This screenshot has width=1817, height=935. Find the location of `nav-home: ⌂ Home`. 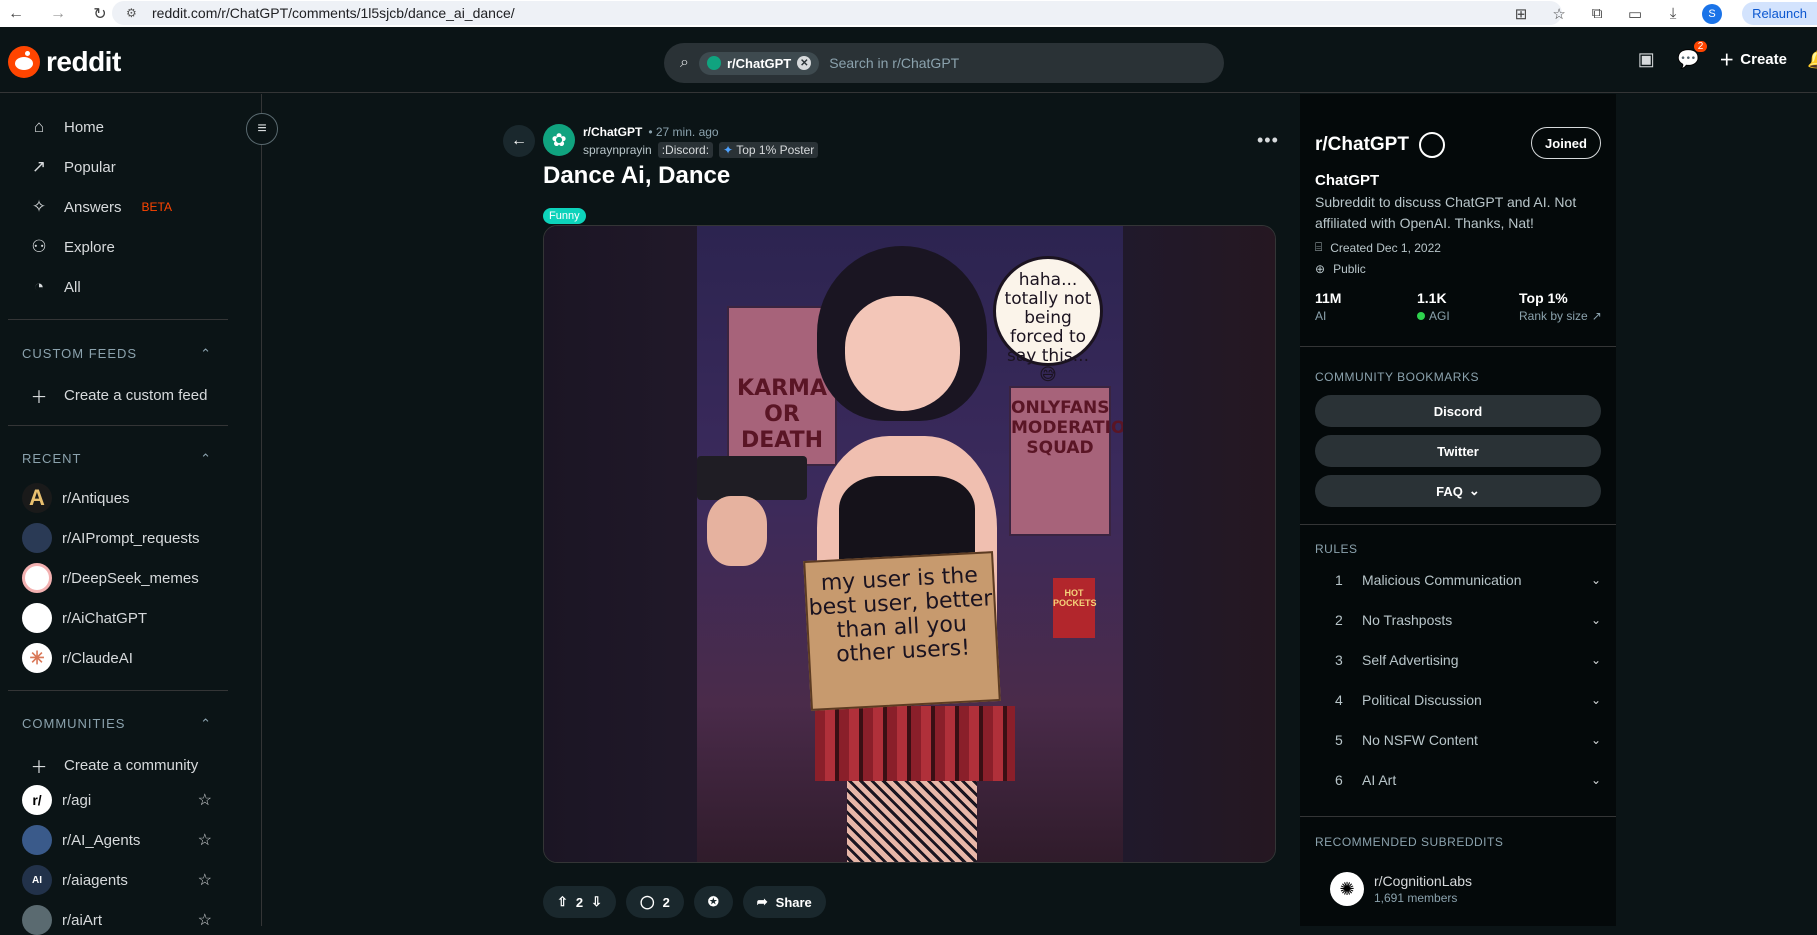

nav-home: ⌂ Home is located at coordinates (66, 127).